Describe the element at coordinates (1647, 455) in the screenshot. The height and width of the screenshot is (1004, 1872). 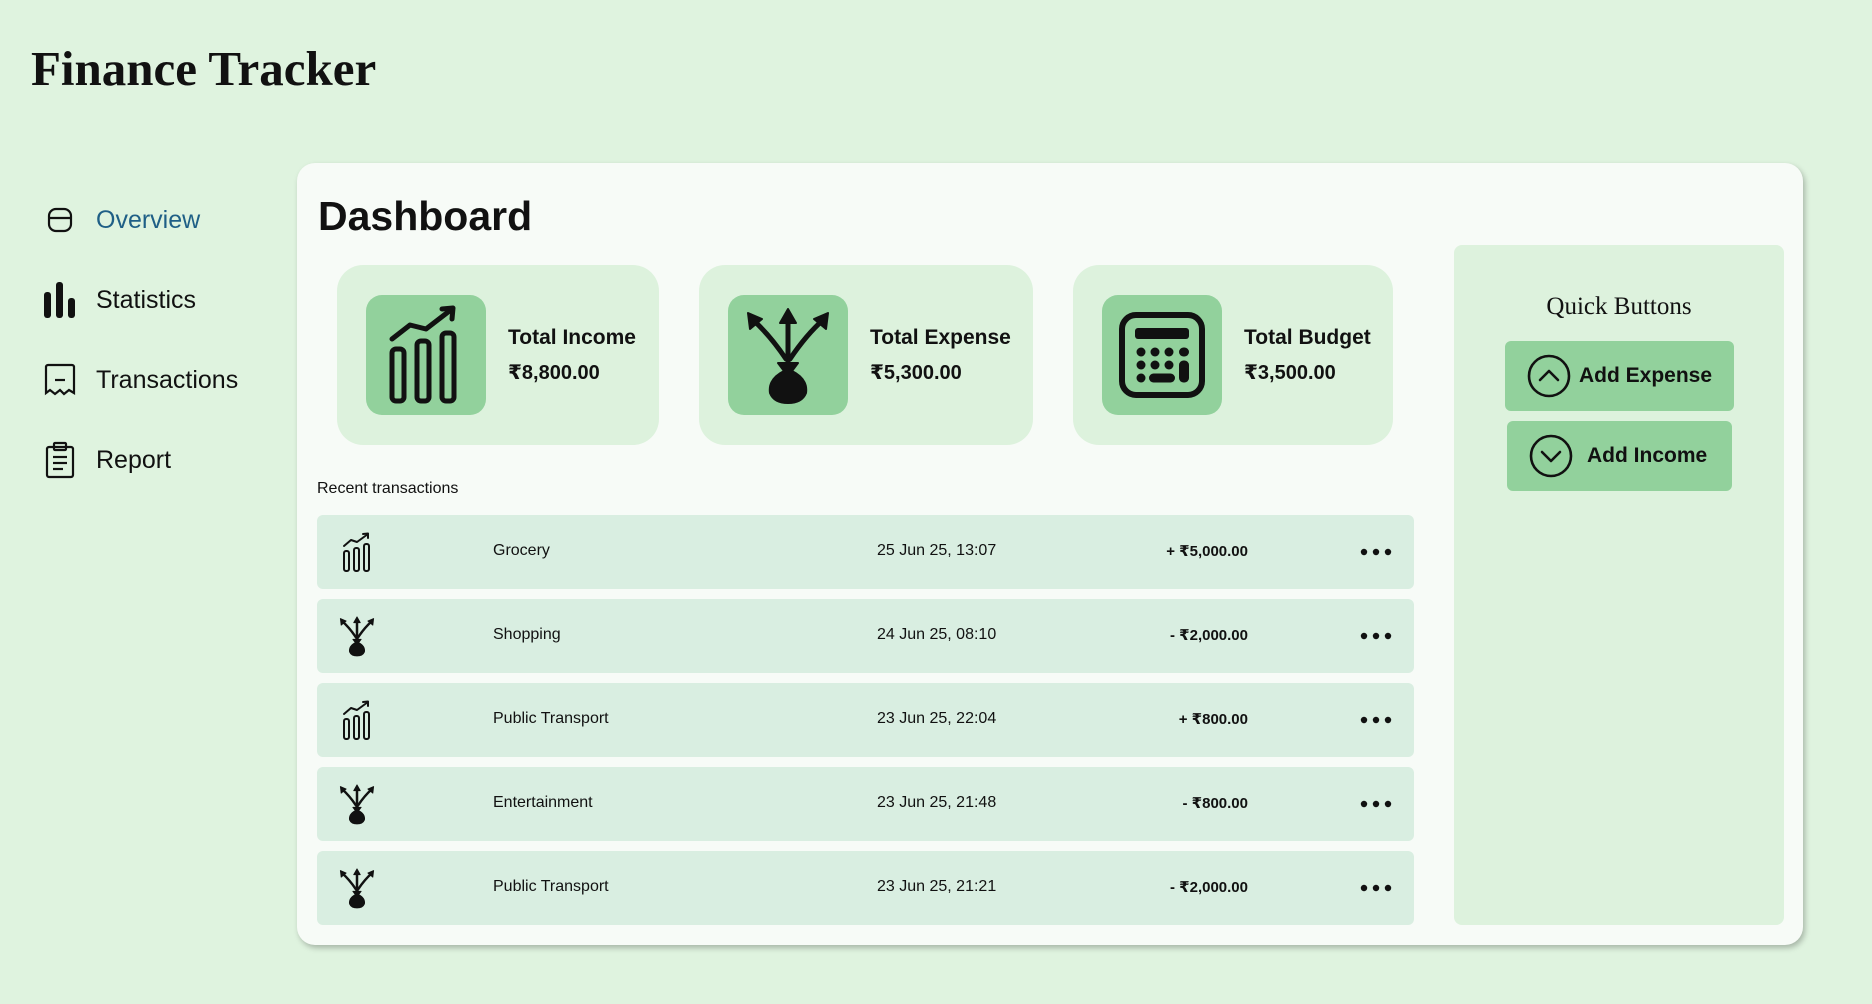
I see `add-income-label: Add Income` at that location.